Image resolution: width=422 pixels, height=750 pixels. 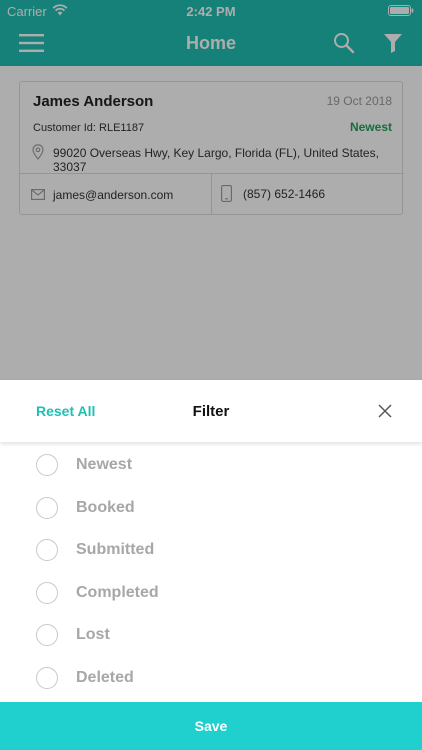 I want to click on filter-option-label: Newest, so click(x=104, y=464).